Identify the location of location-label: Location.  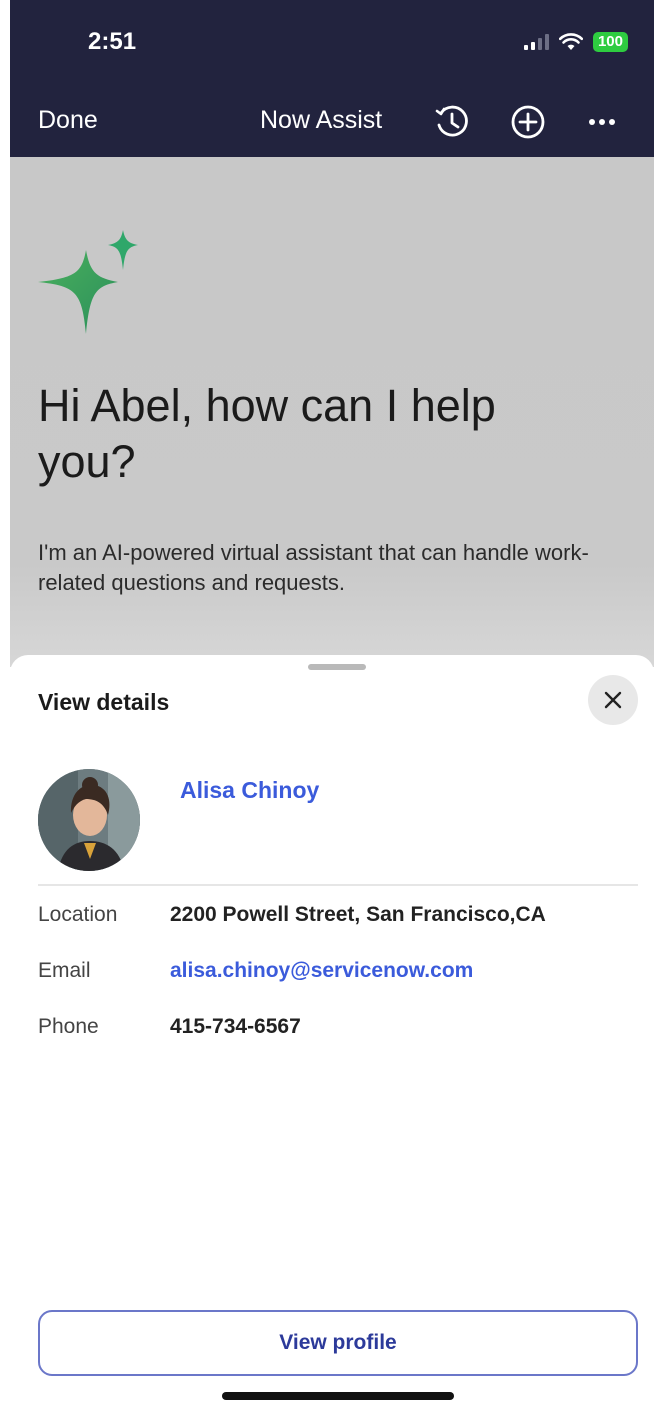
(78, 914).